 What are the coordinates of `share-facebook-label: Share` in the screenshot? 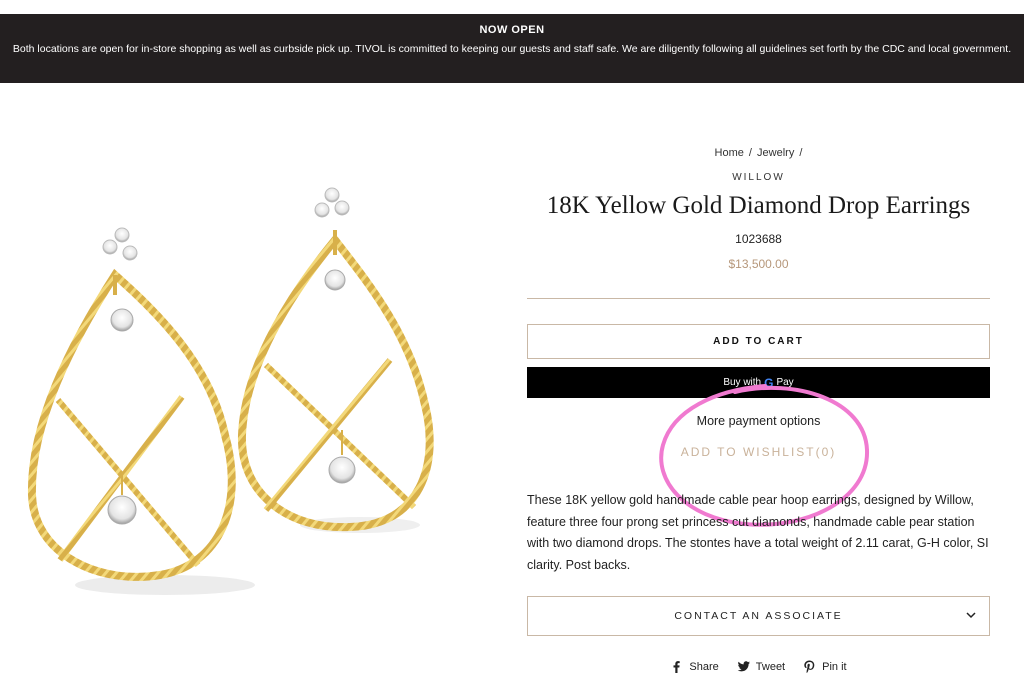 It's located at (704, 666).